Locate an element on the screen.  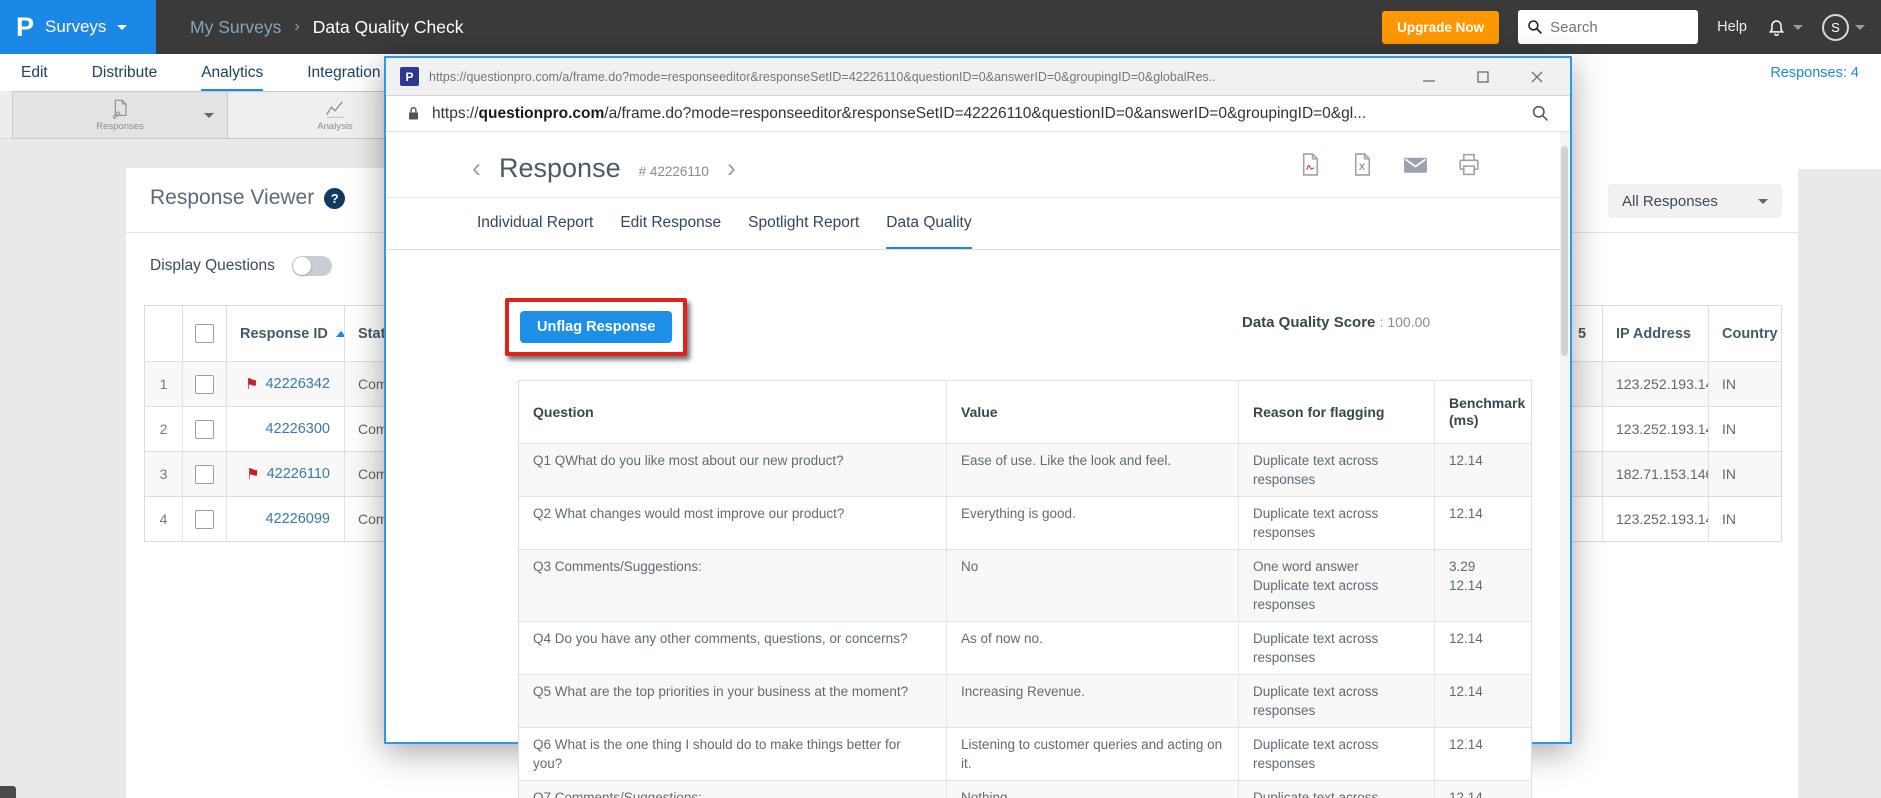
breadcrumb-my-surveys: My Surveys is located at coordinates (235, 27).